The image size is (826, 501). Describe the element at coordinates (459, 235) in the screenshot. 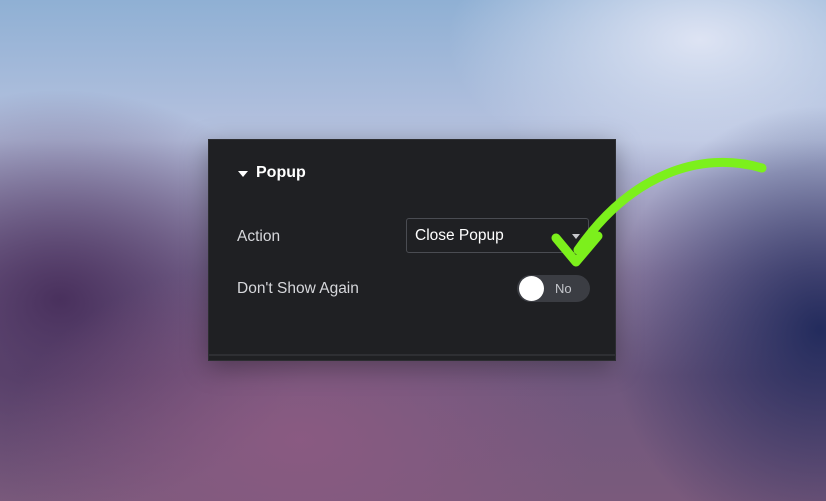

I see `action-select-value: Close Popup` at that location.